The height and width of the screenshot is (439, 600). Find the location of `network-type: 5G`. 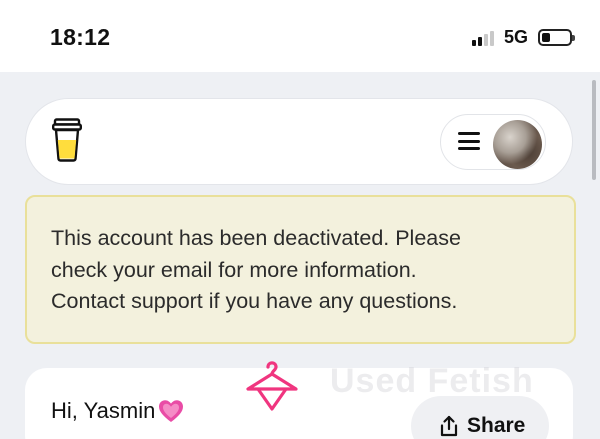

network-type: 5G is located at coordinates (515, 37).